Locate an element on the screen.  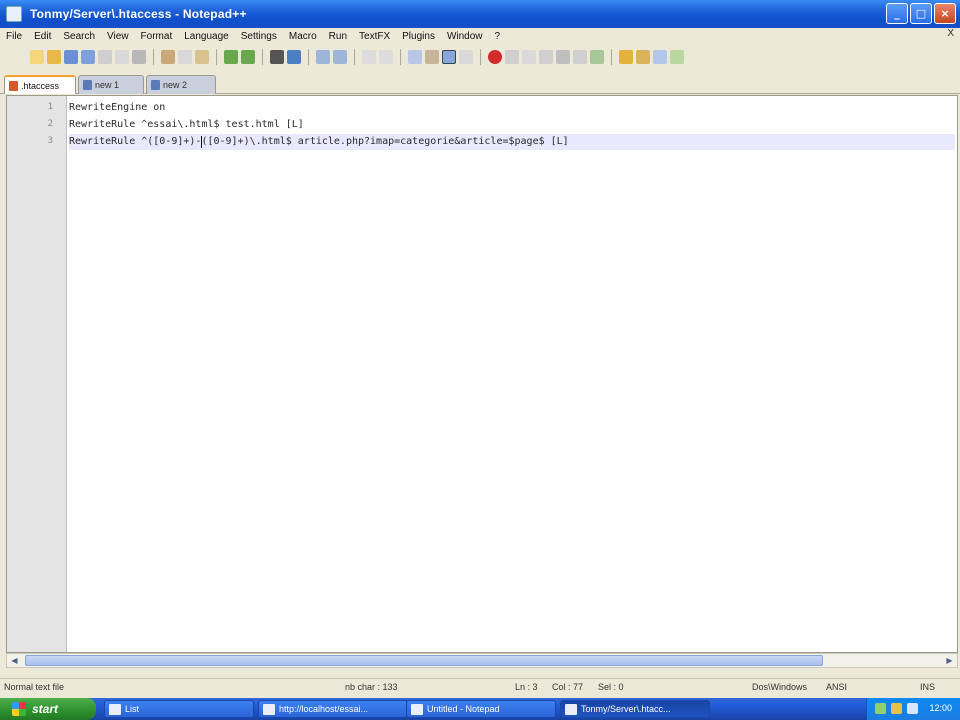
word-wrap-icon is located at coordinates (415, 57).